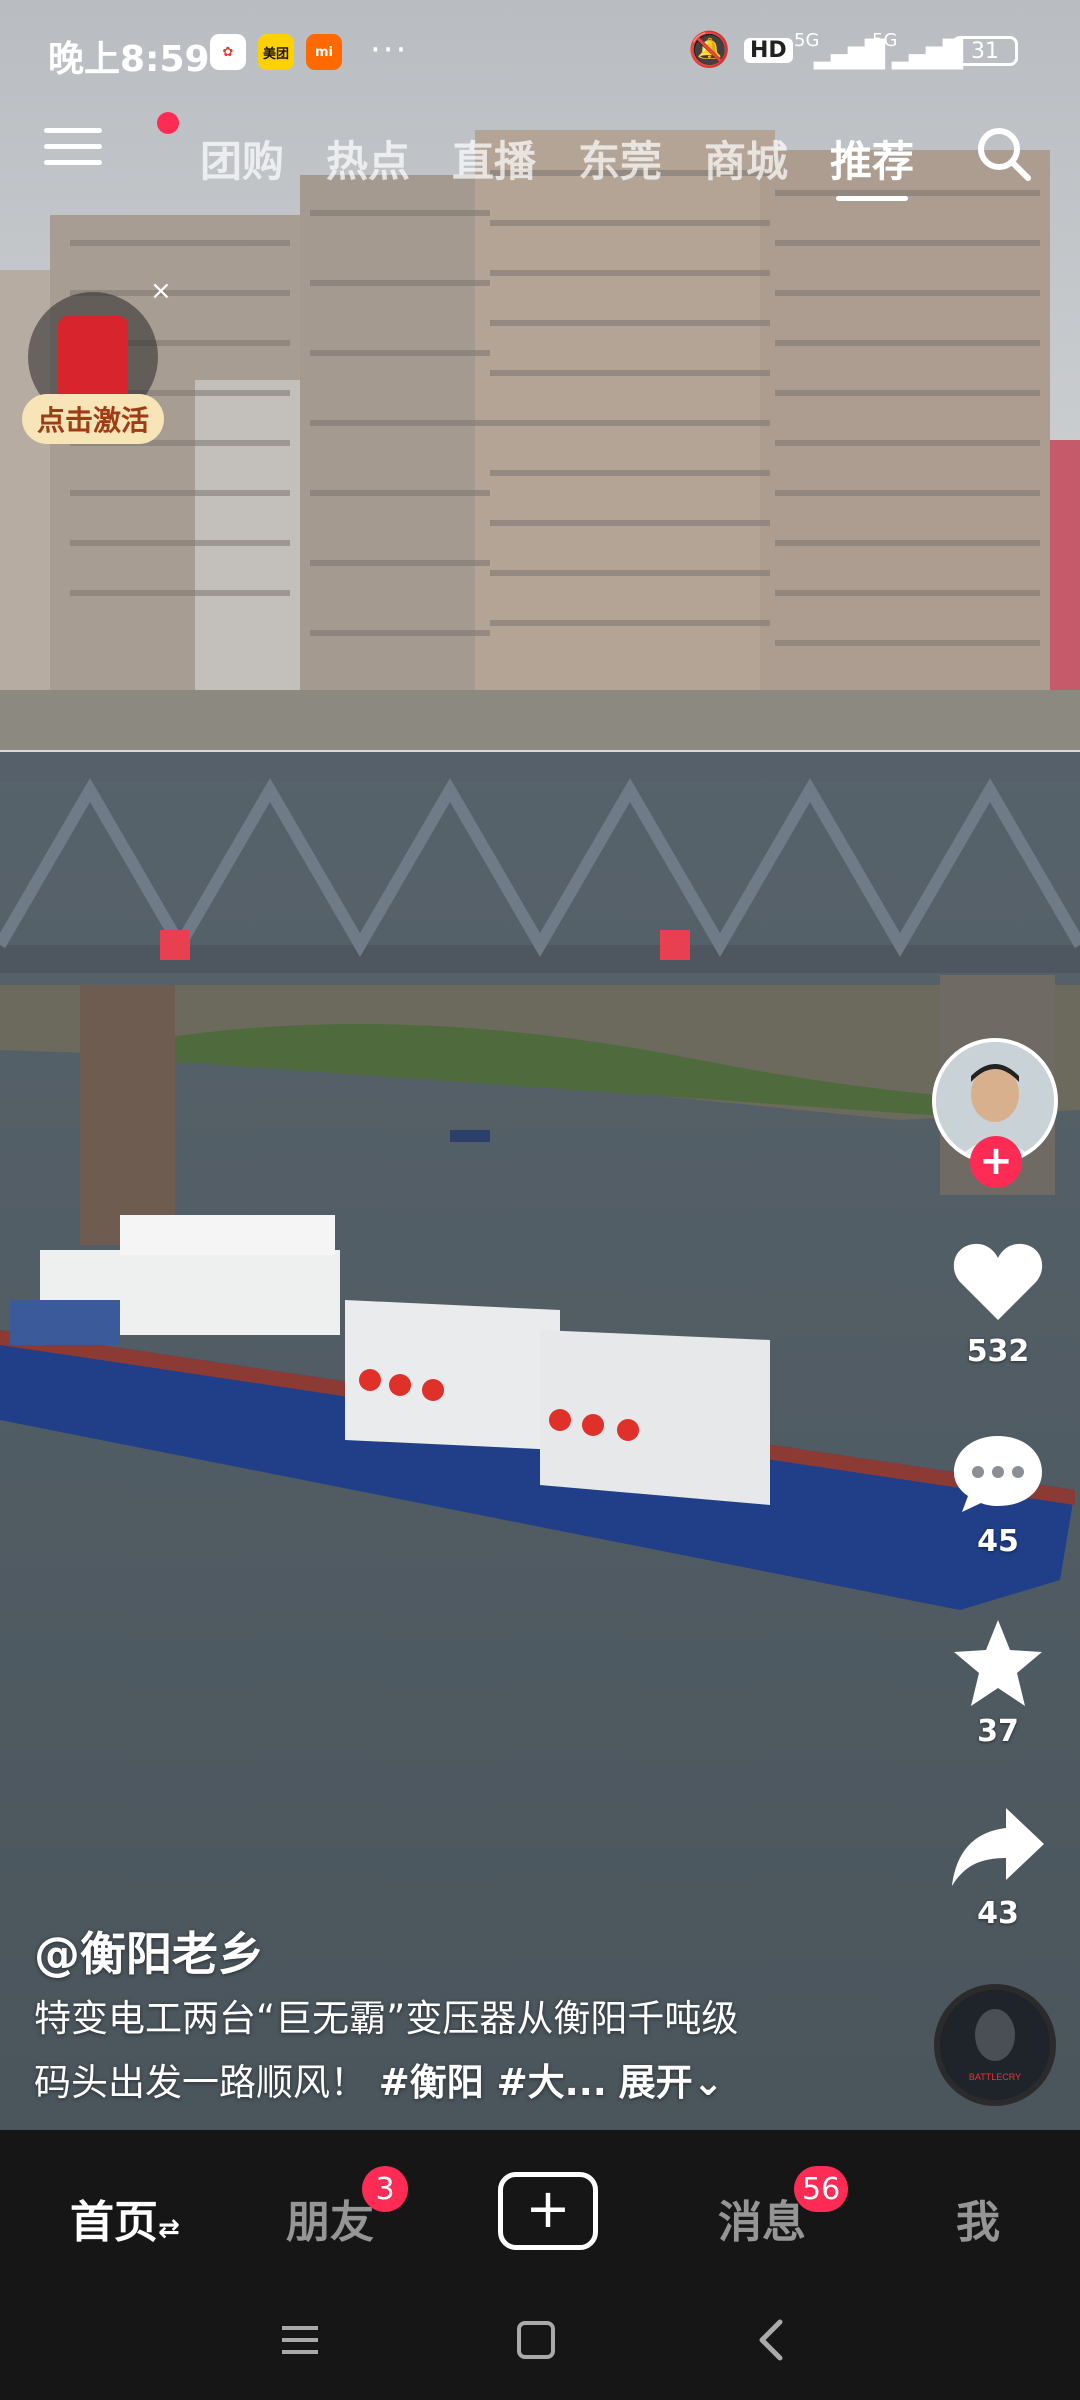 This screenshot has height=2400, width=1080. I want to click on search-icon, so click(1004, 154).